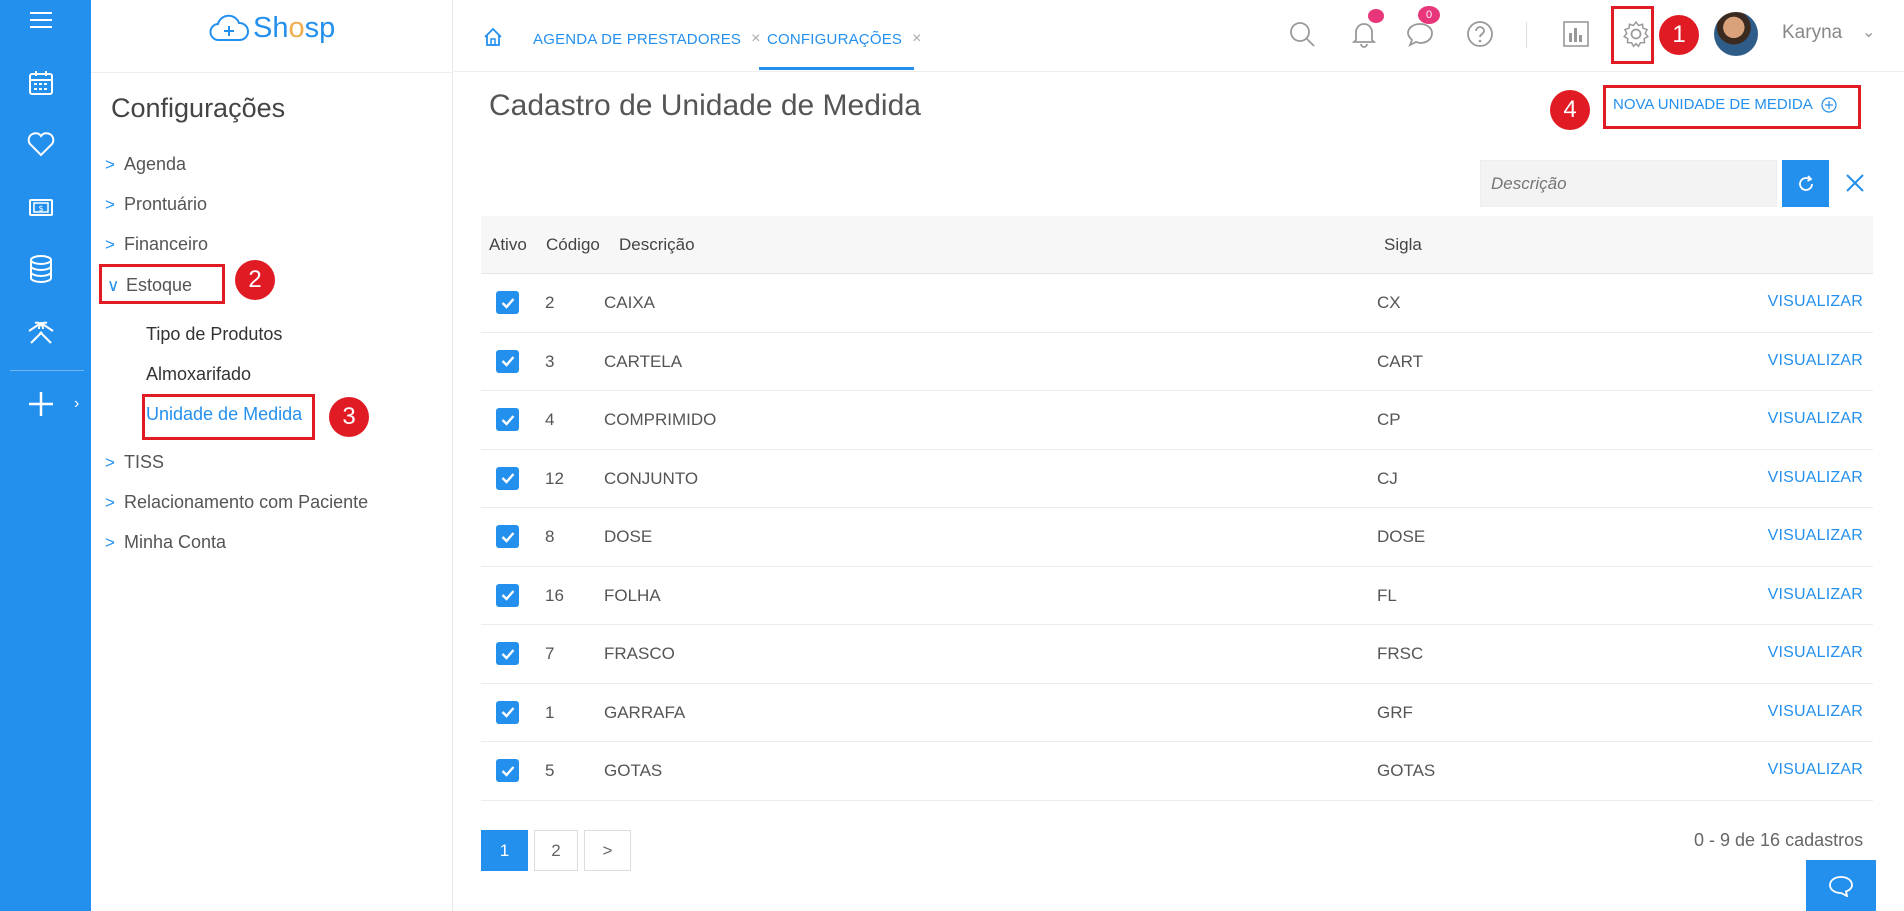 The height and width of the screenshot is (911, 1904). What do you see at coordinates (1403, 245) in the screenshot?
I see `column-header-sigla: Sigla` at bounding box center [1403, 245].